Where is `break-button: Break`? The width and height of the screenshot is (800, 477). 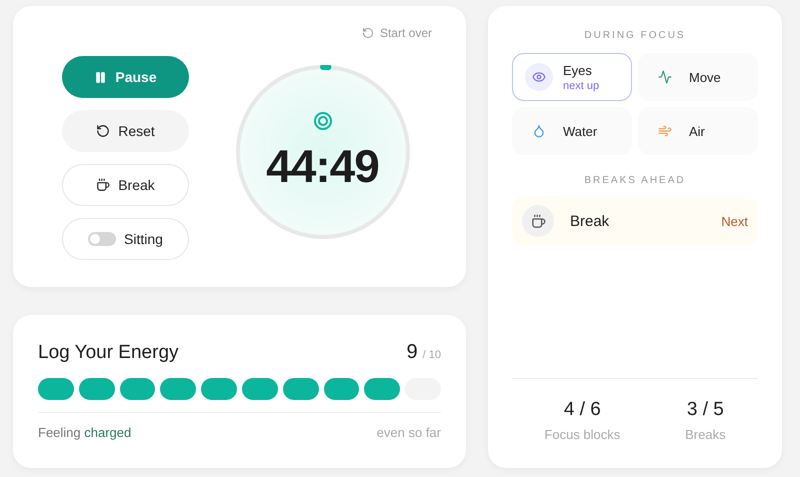
break-button: Break is located at coordinates (125, 185).